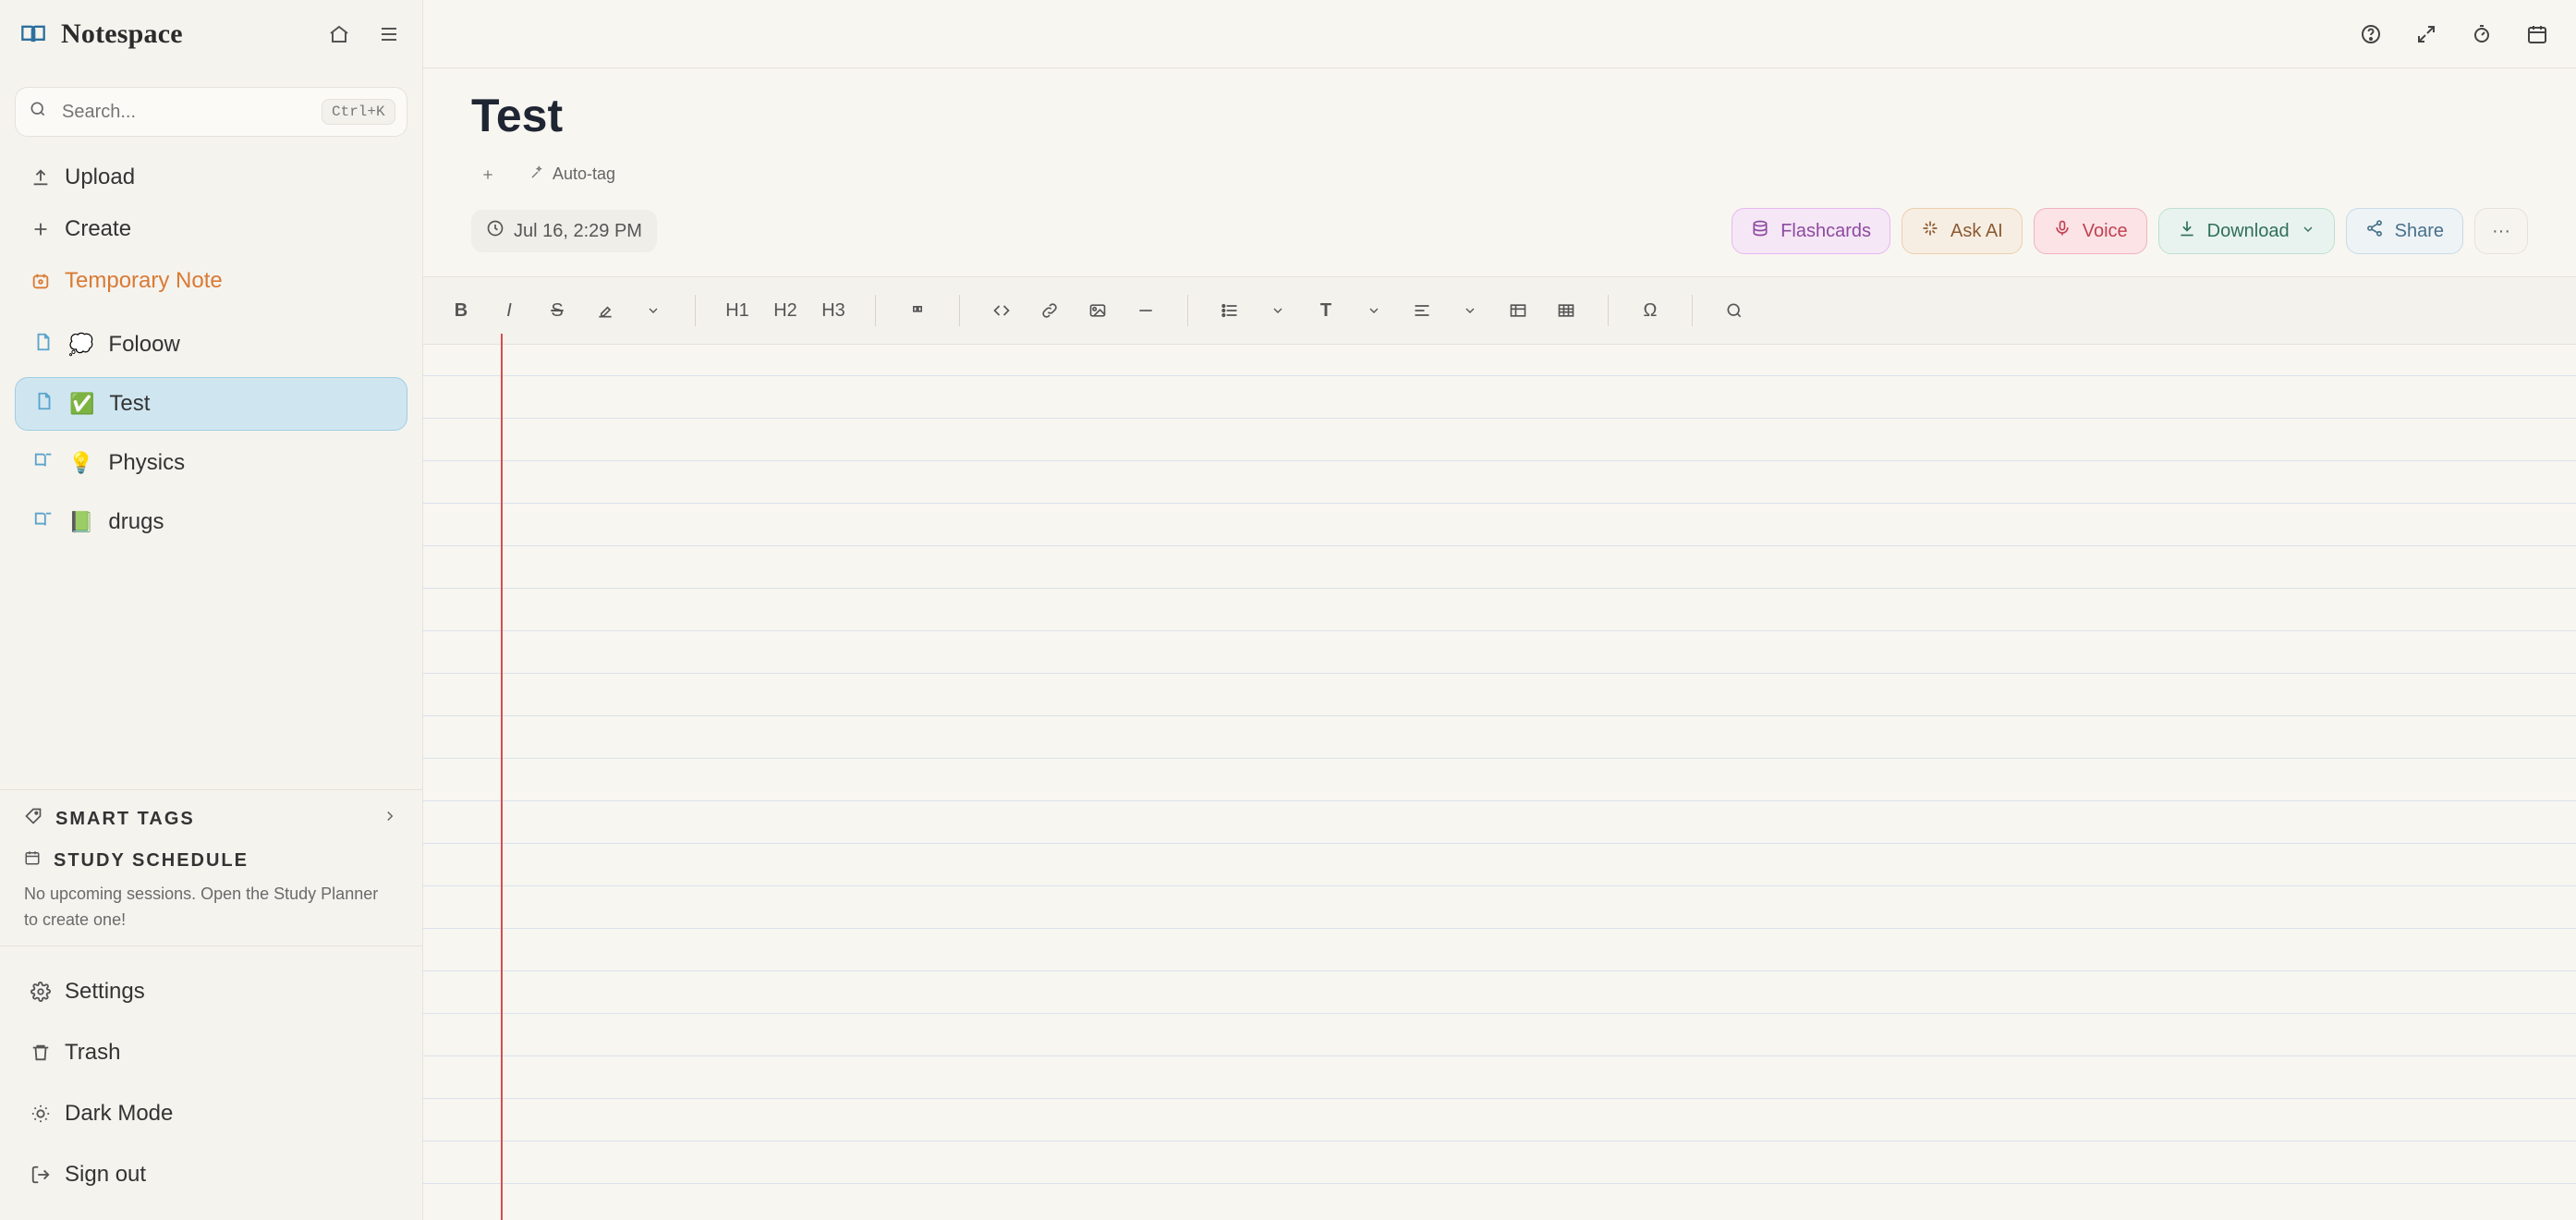 This screenshot has height=1220, width=2576. What do you see at coordinates (495, 231) in the screenshot?
I see `clock-icon` at bounding box center [495, 231].